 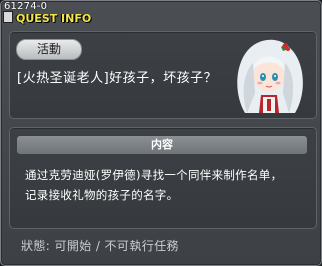 I want to click on description-line: 通过克劳迪娅(罗伊德)寻找一个同伴来制作名单，, so click(x=154, y=175).